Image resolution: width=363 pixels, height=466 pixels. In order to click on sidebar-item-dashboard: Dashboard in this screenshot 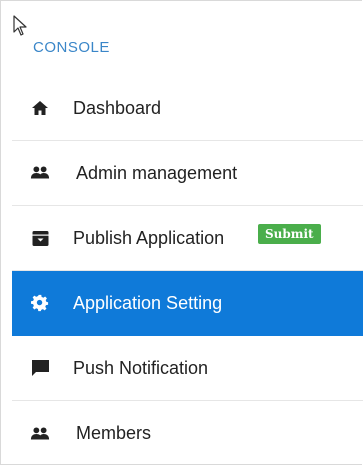, I will do `click(187, 108)`.